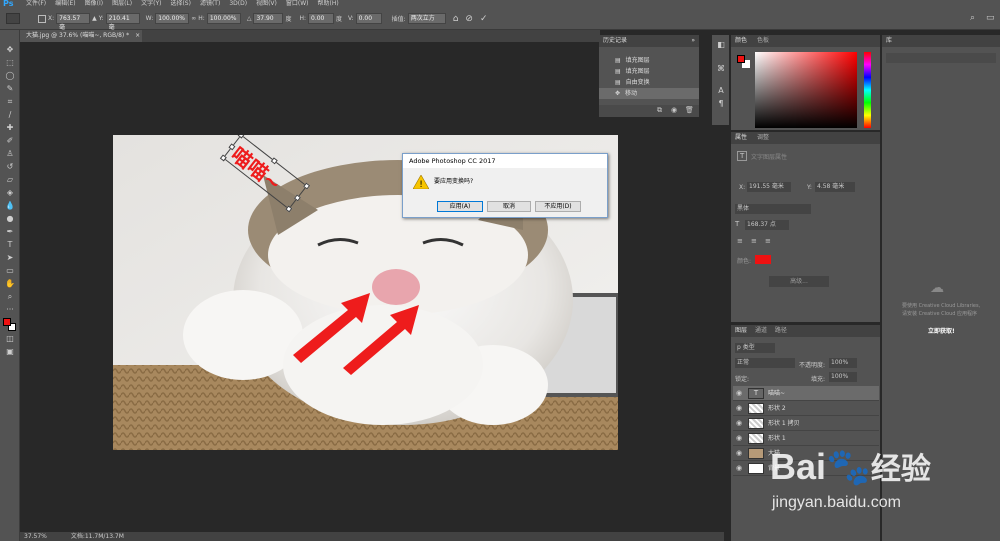 This screenshot has width=1000, height=541. Describe the element at coordinates (754, 241) in the screenshot. I see `align-center-icon: ≡` at that location.